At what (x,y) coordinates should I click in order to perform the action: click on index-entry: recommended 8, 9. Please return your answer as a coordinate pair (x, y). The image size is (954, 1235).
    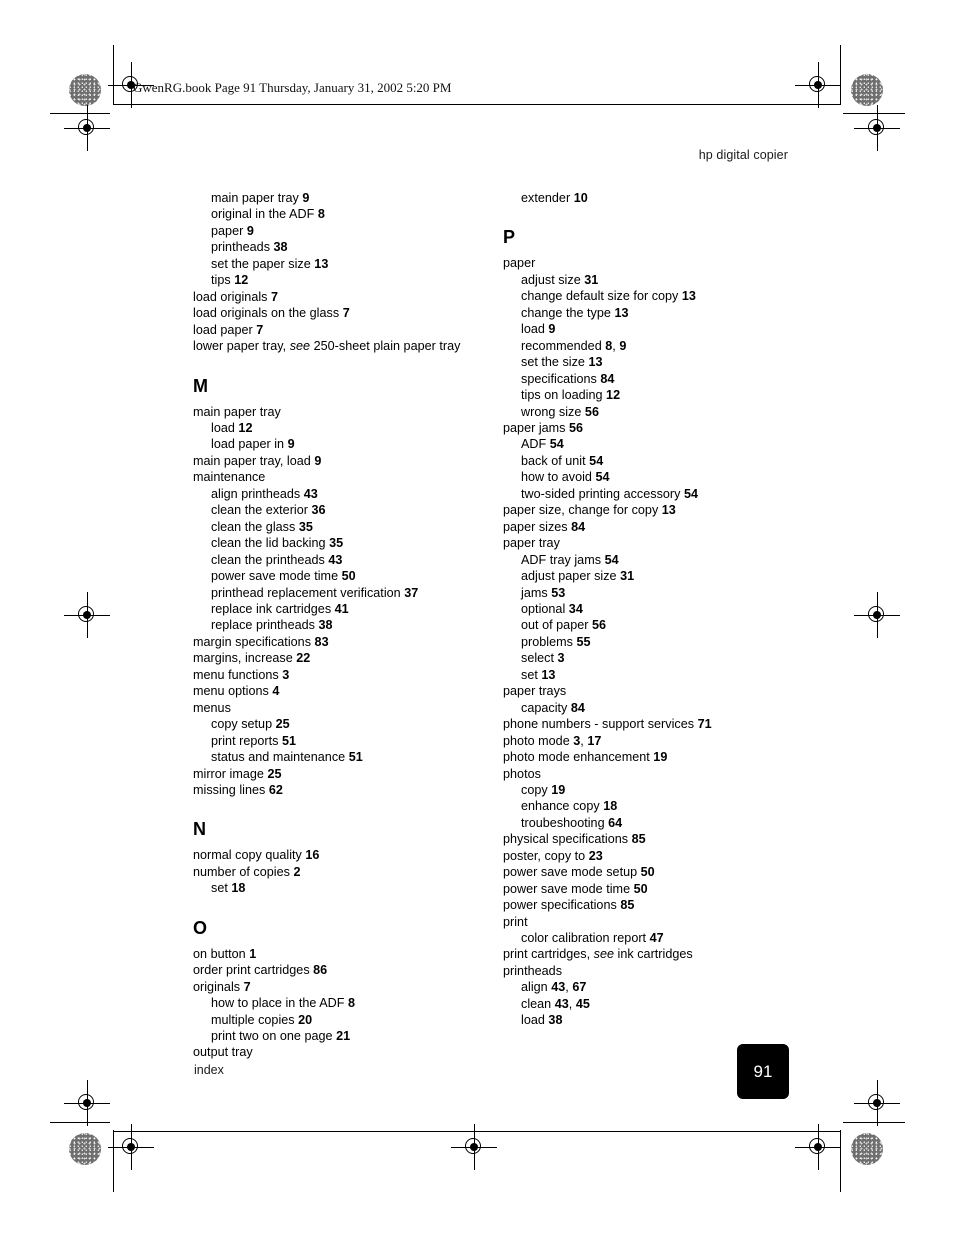
    Looking at the image, I should click on (653, 346).